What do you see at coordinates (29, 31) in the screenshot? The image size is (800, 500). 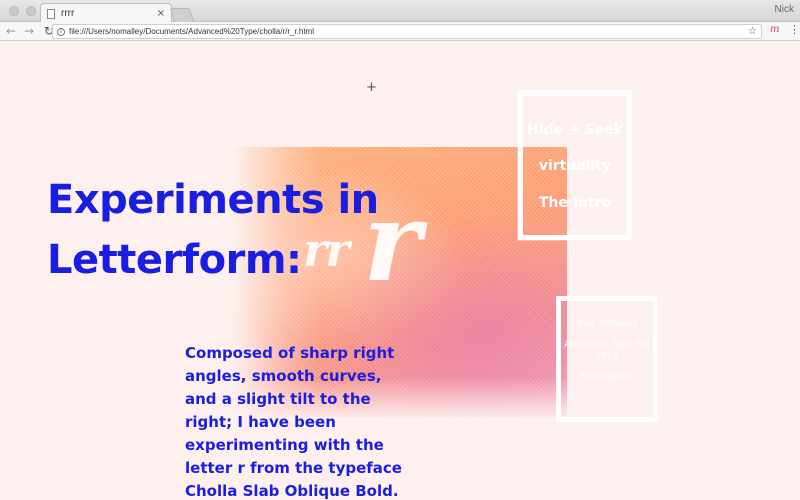 I see `forward-arrow-icon: →` at bounding box center [29, 31].